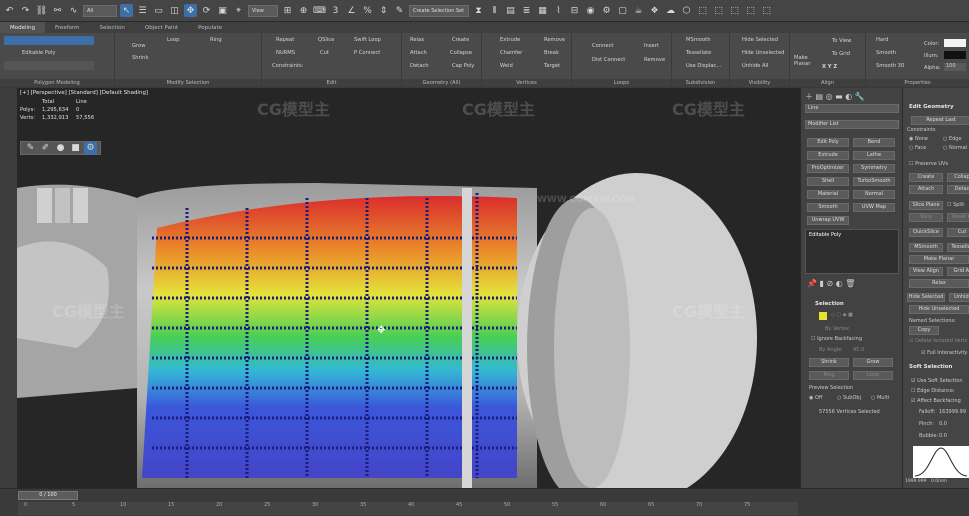 This screenshot has height=516, width=969. I want to click on place-icon: ⌖, so click(238, 10).